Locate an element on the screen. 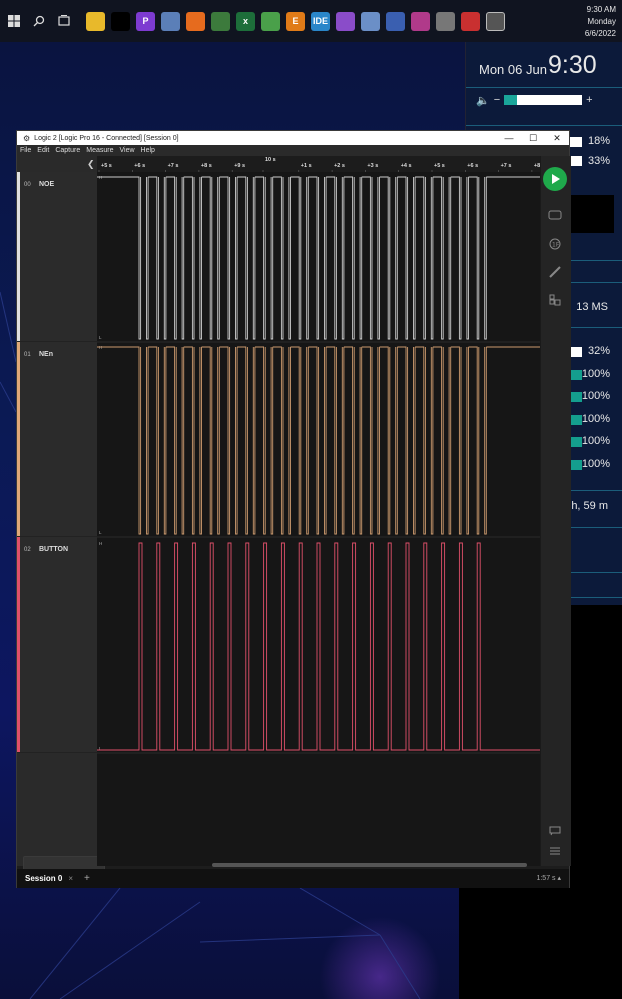  maximize-button: ☐ is located at coordinates (533, 138).